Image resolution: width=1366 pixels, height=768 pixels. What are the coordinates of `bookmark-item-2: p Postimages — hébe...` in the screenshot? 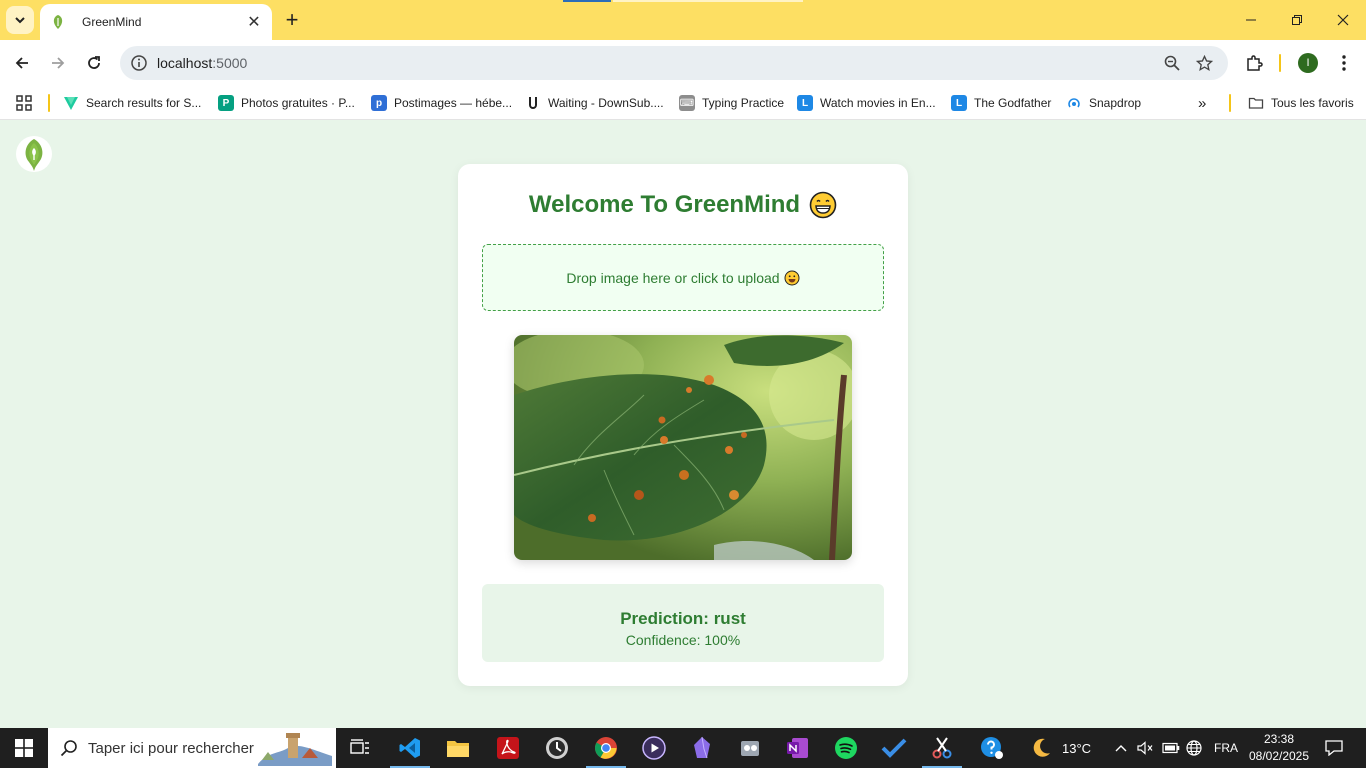 It's located at (441, 103).